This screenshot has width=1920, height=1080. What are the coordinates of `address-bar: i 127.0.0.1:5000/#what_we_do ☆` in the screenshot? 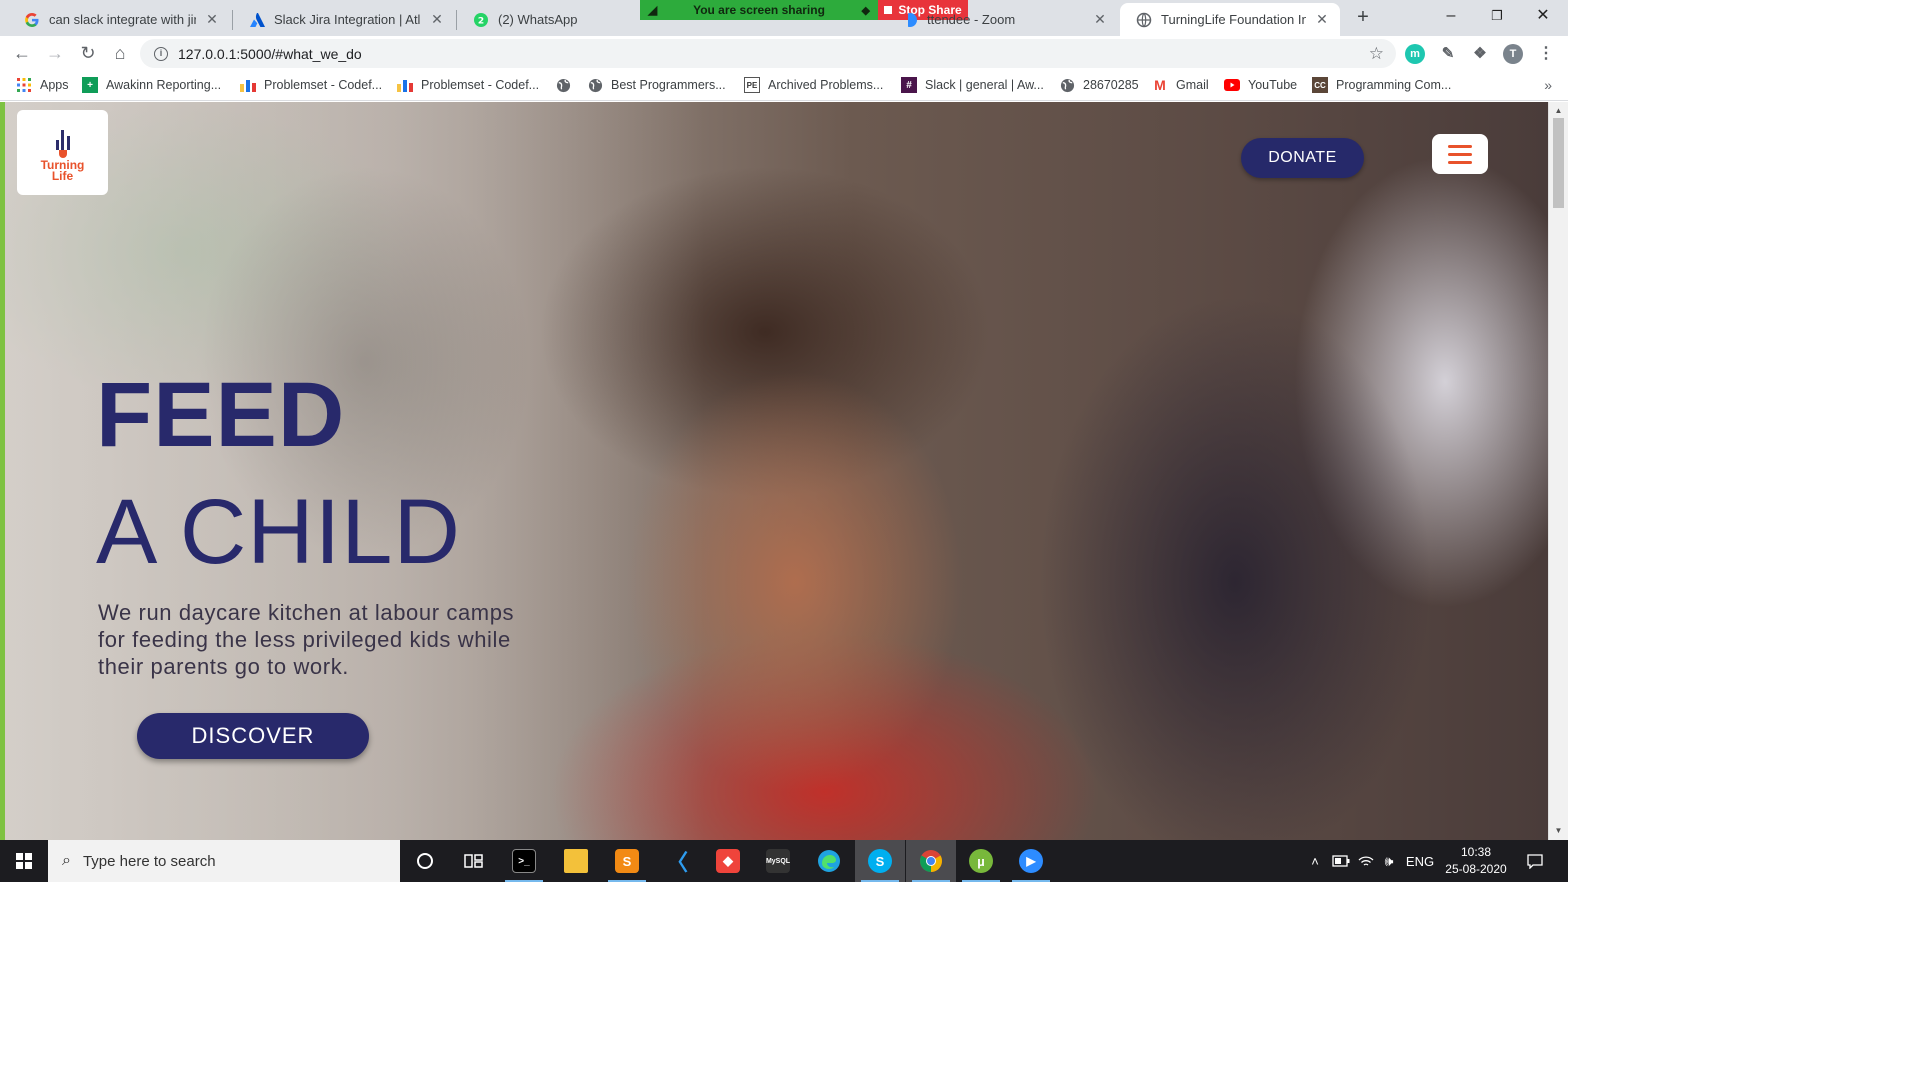 It's located at (768, 53).